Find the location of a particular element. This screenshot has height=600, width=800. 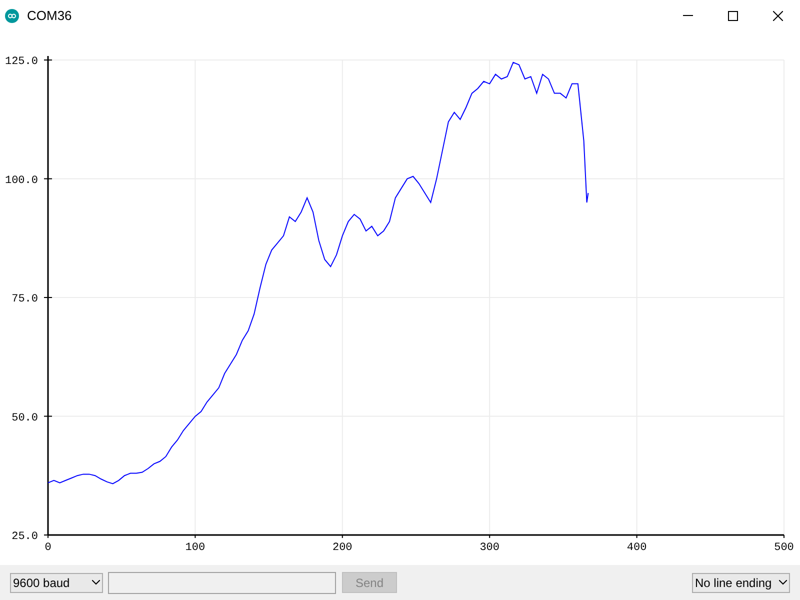

tick-label: 50.0 is located at coordinates (25, 418).